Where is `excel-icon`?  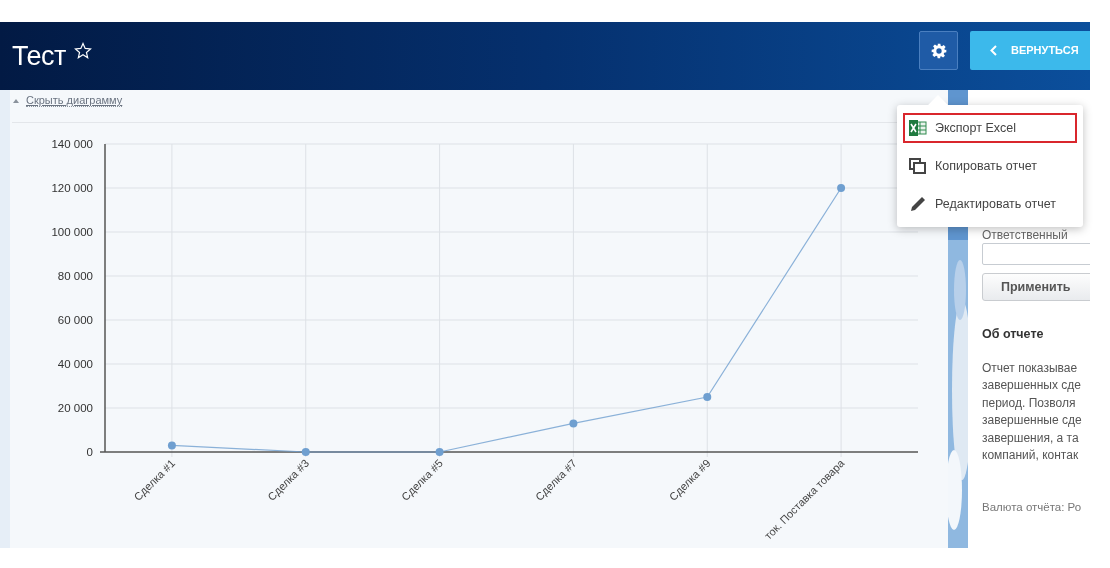 excel-icon is located at coordinates (918, 128).